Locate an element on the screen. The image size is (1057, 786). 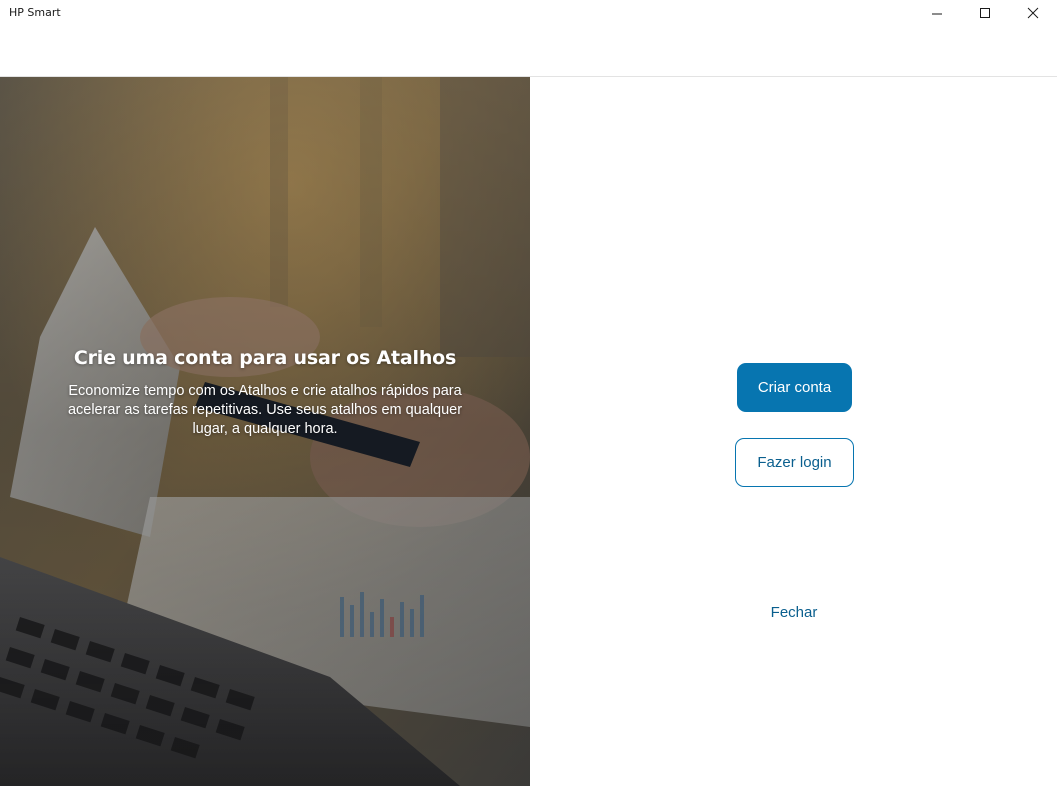
login-button: Fazer login is located at coordinates (794, 462).